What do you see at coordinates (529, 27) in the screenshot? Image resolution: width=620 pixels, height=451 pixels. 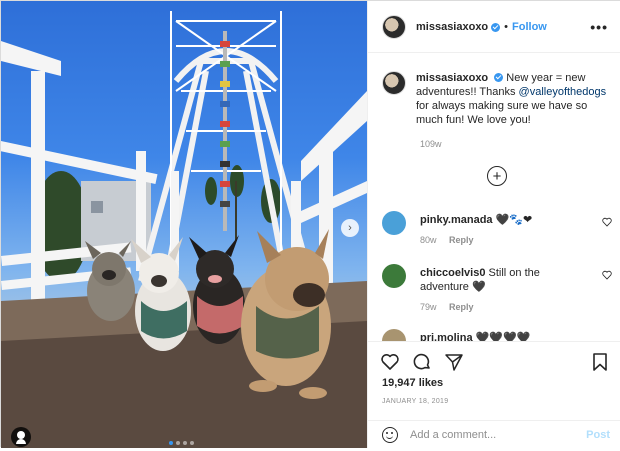 I see `follow-button: Follow` at bounding box center [529, 27].